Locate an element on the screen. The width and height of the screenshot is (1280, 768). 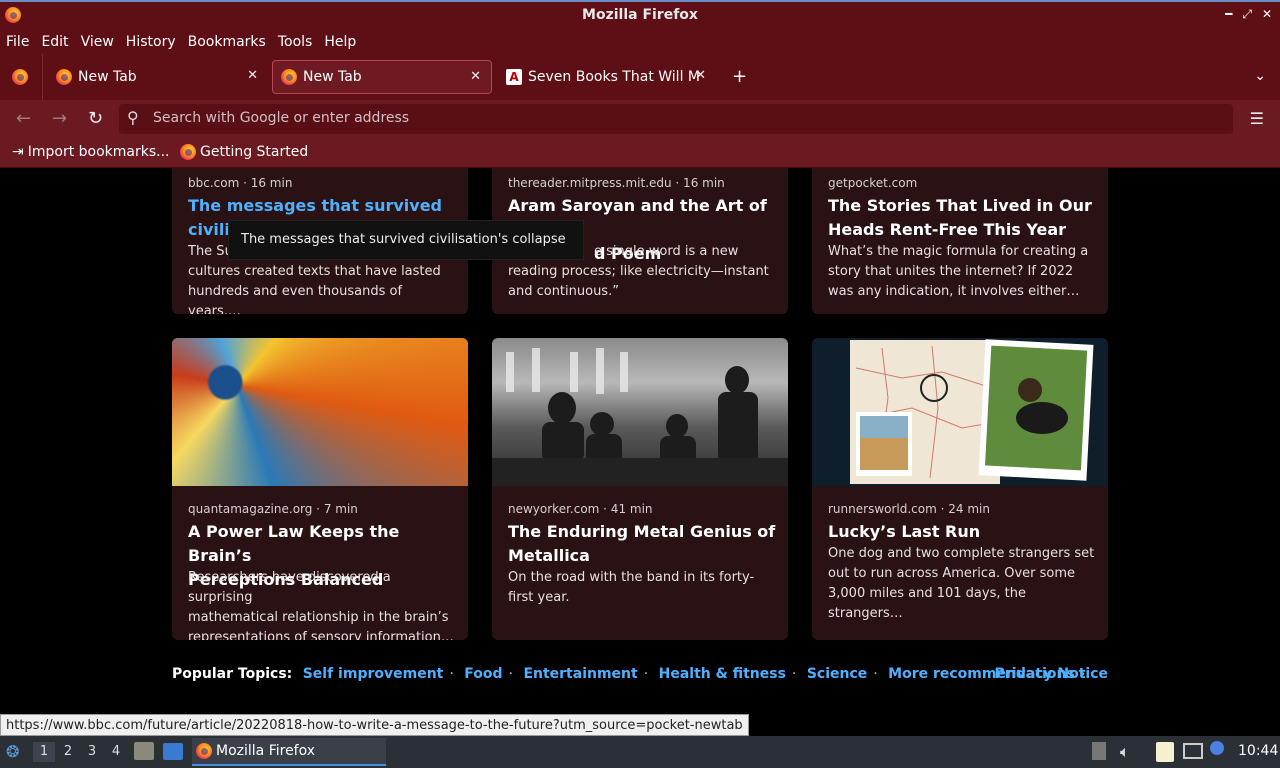
menu-file: File is located at coordinates (17, 42).